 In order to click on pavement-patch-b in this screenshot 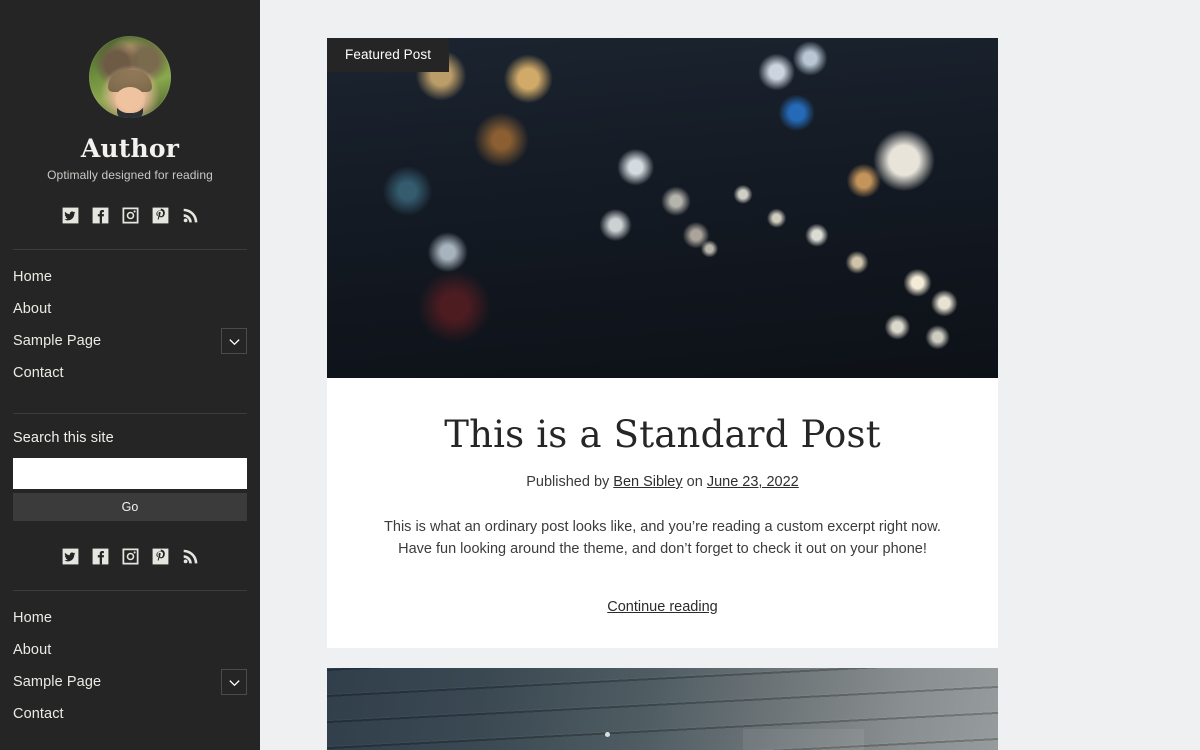, I will do `click(803, 739)`.